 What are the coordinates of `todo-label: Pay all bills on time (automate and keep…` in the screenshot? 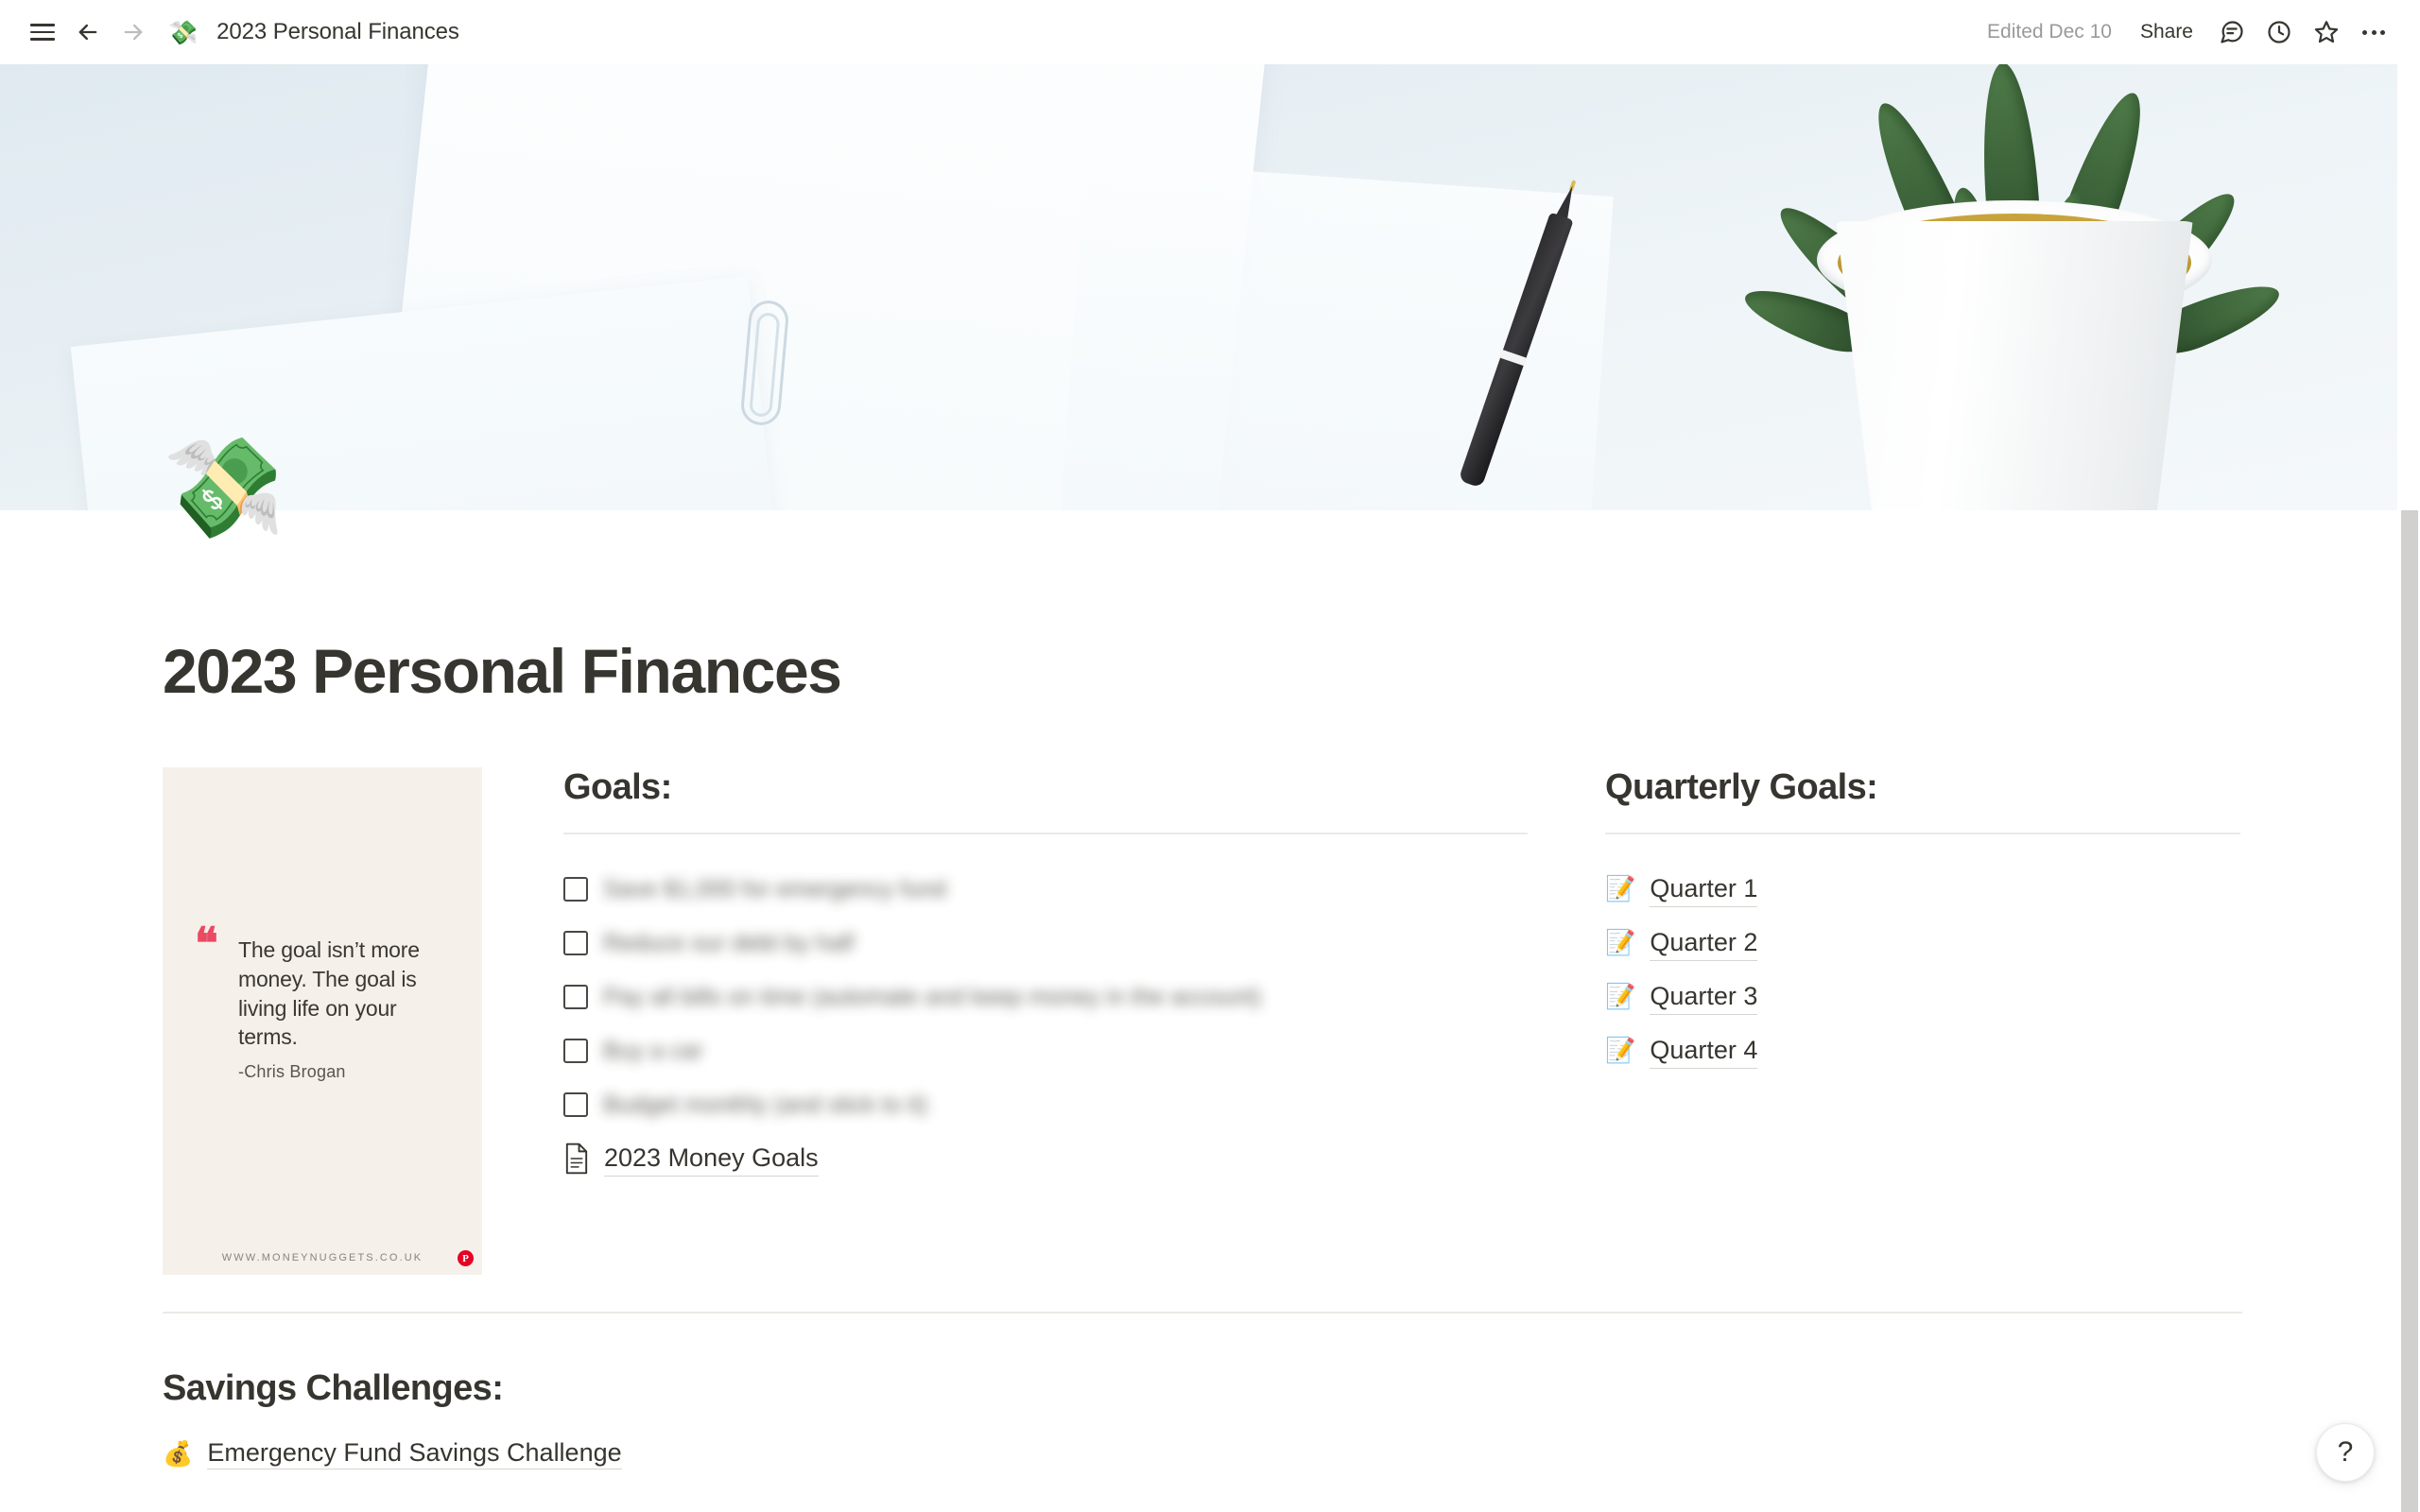 It's located at (932, 996).